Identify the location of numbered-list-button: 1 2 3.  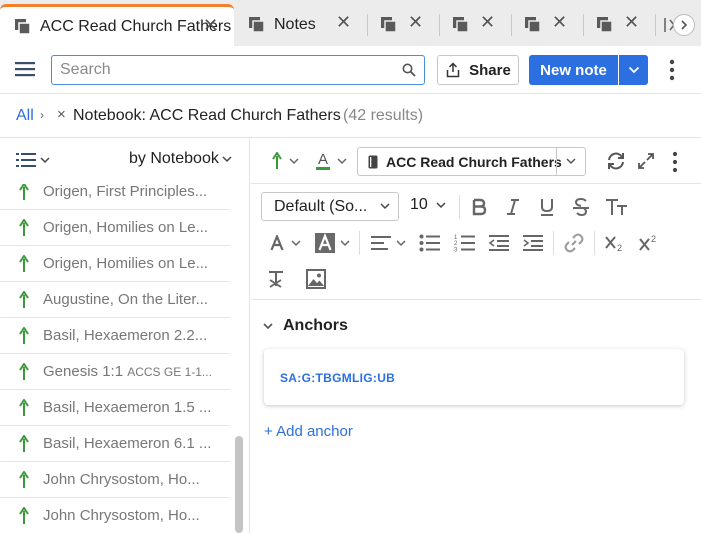
(465, 243).